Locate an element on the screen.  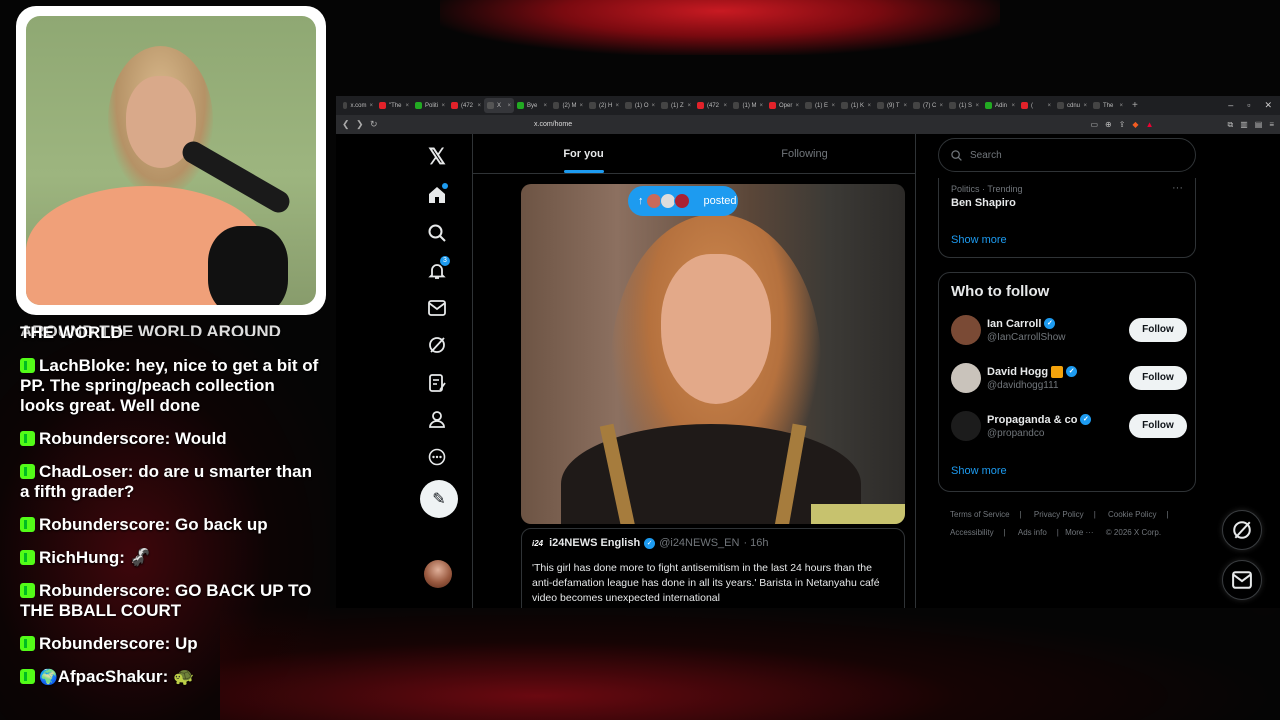
tweet-author-name: i24NEWS English is located at coordinates (594, 543).